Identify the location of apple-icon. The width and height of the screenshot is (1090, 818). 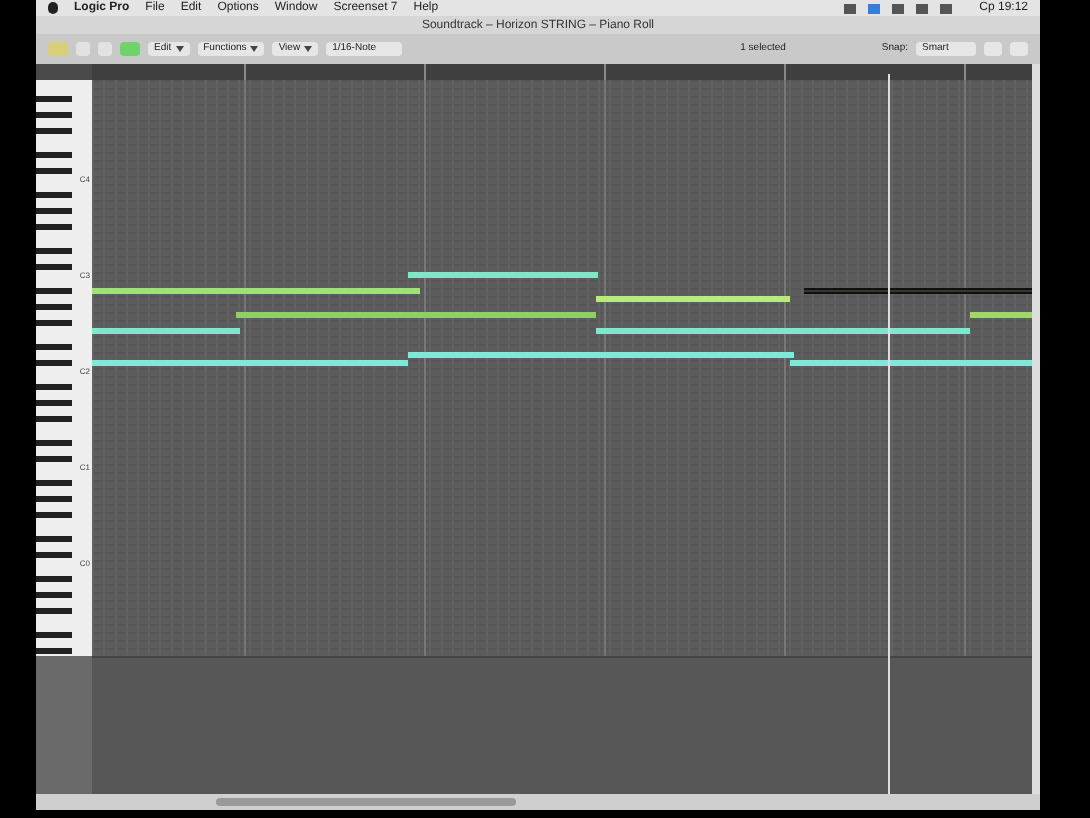
(53, 8).